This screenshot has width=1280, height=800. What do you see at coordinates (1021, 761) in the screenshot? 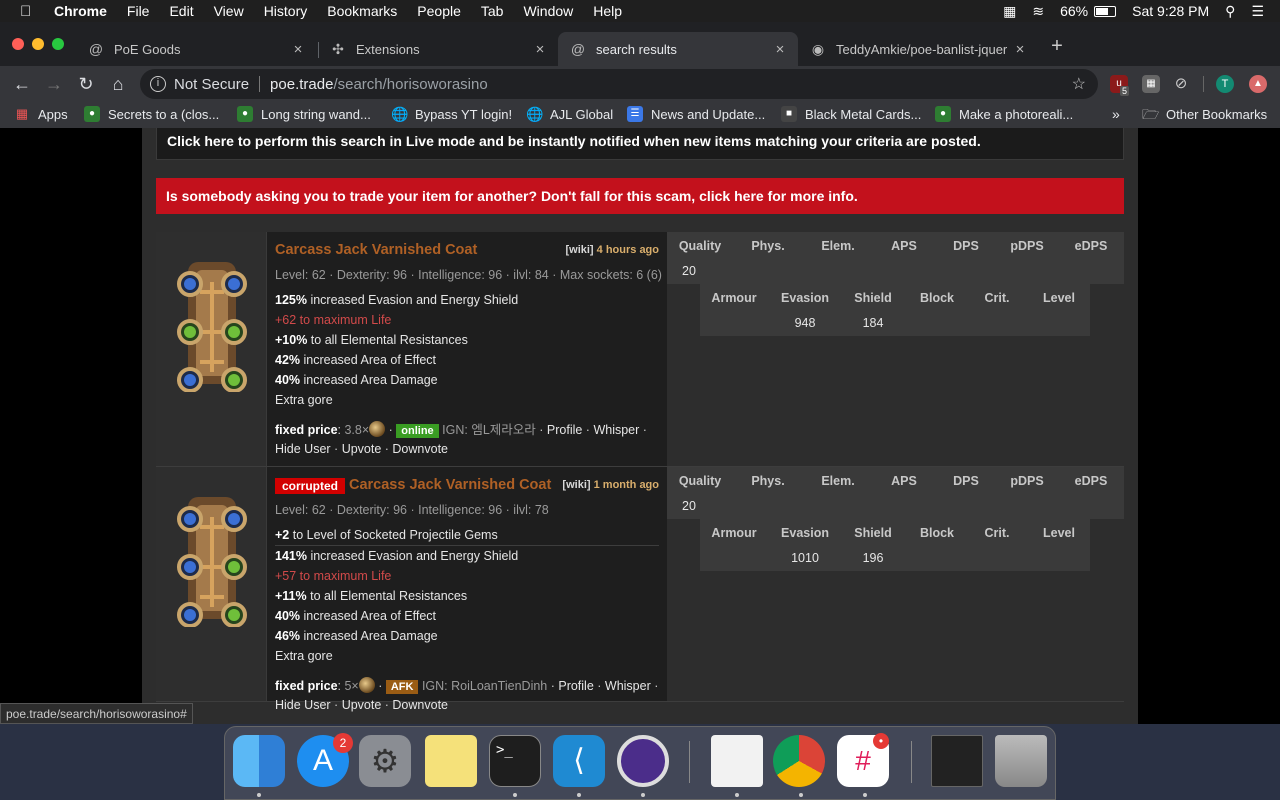
I see `trash-icon` at bounding box center [1021, 761].